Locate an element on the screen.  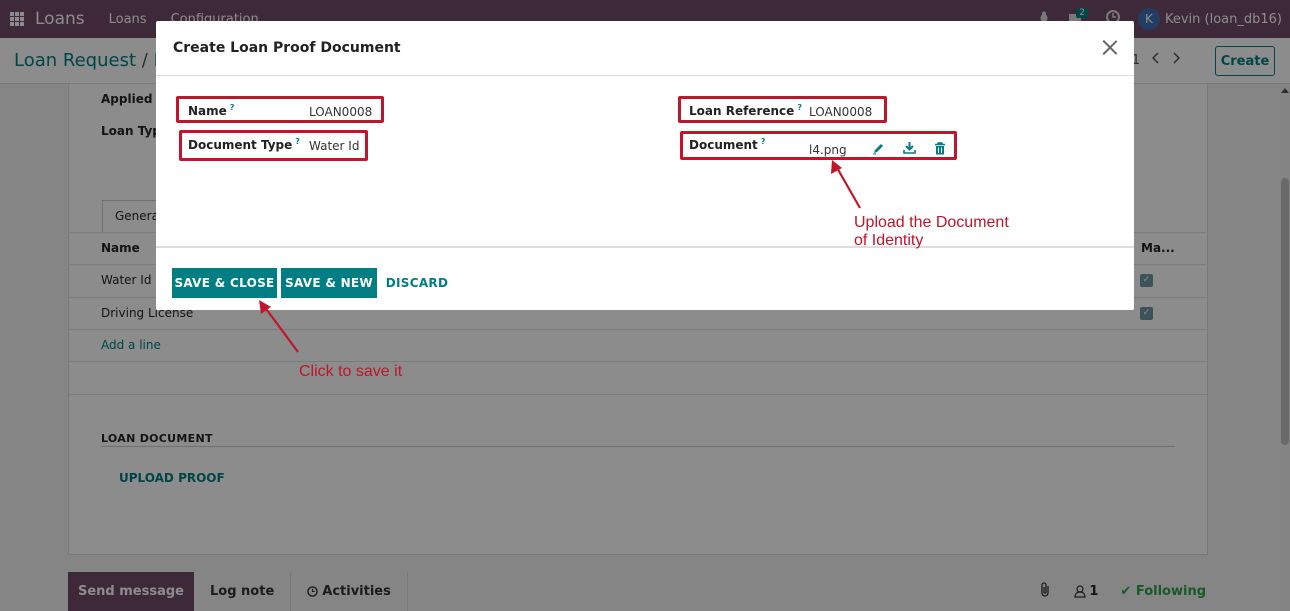
download-icon is located at coordinates (910, 148).